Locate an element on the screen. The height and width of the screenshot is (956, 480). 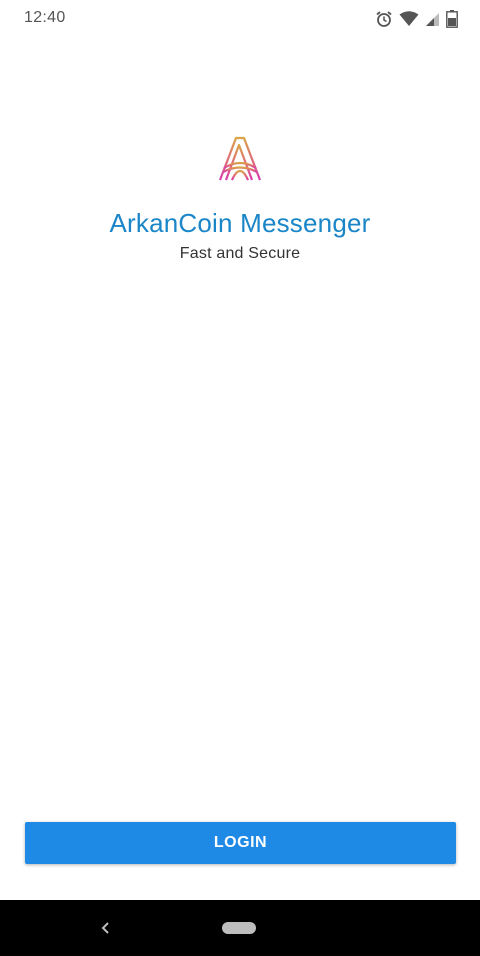
app-title: ArkanCoin Messenger is located at coordinates (240, 223).